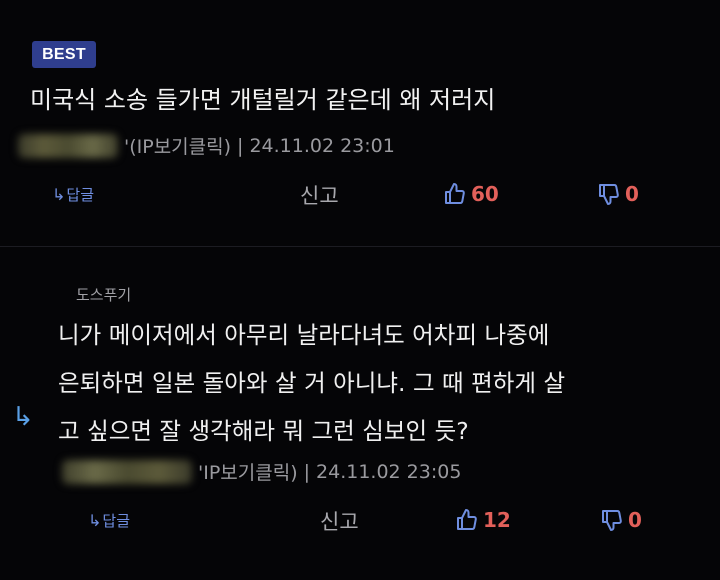  I want to click on post-timestamp: 24.11.02 23:01, so click(322, 145).